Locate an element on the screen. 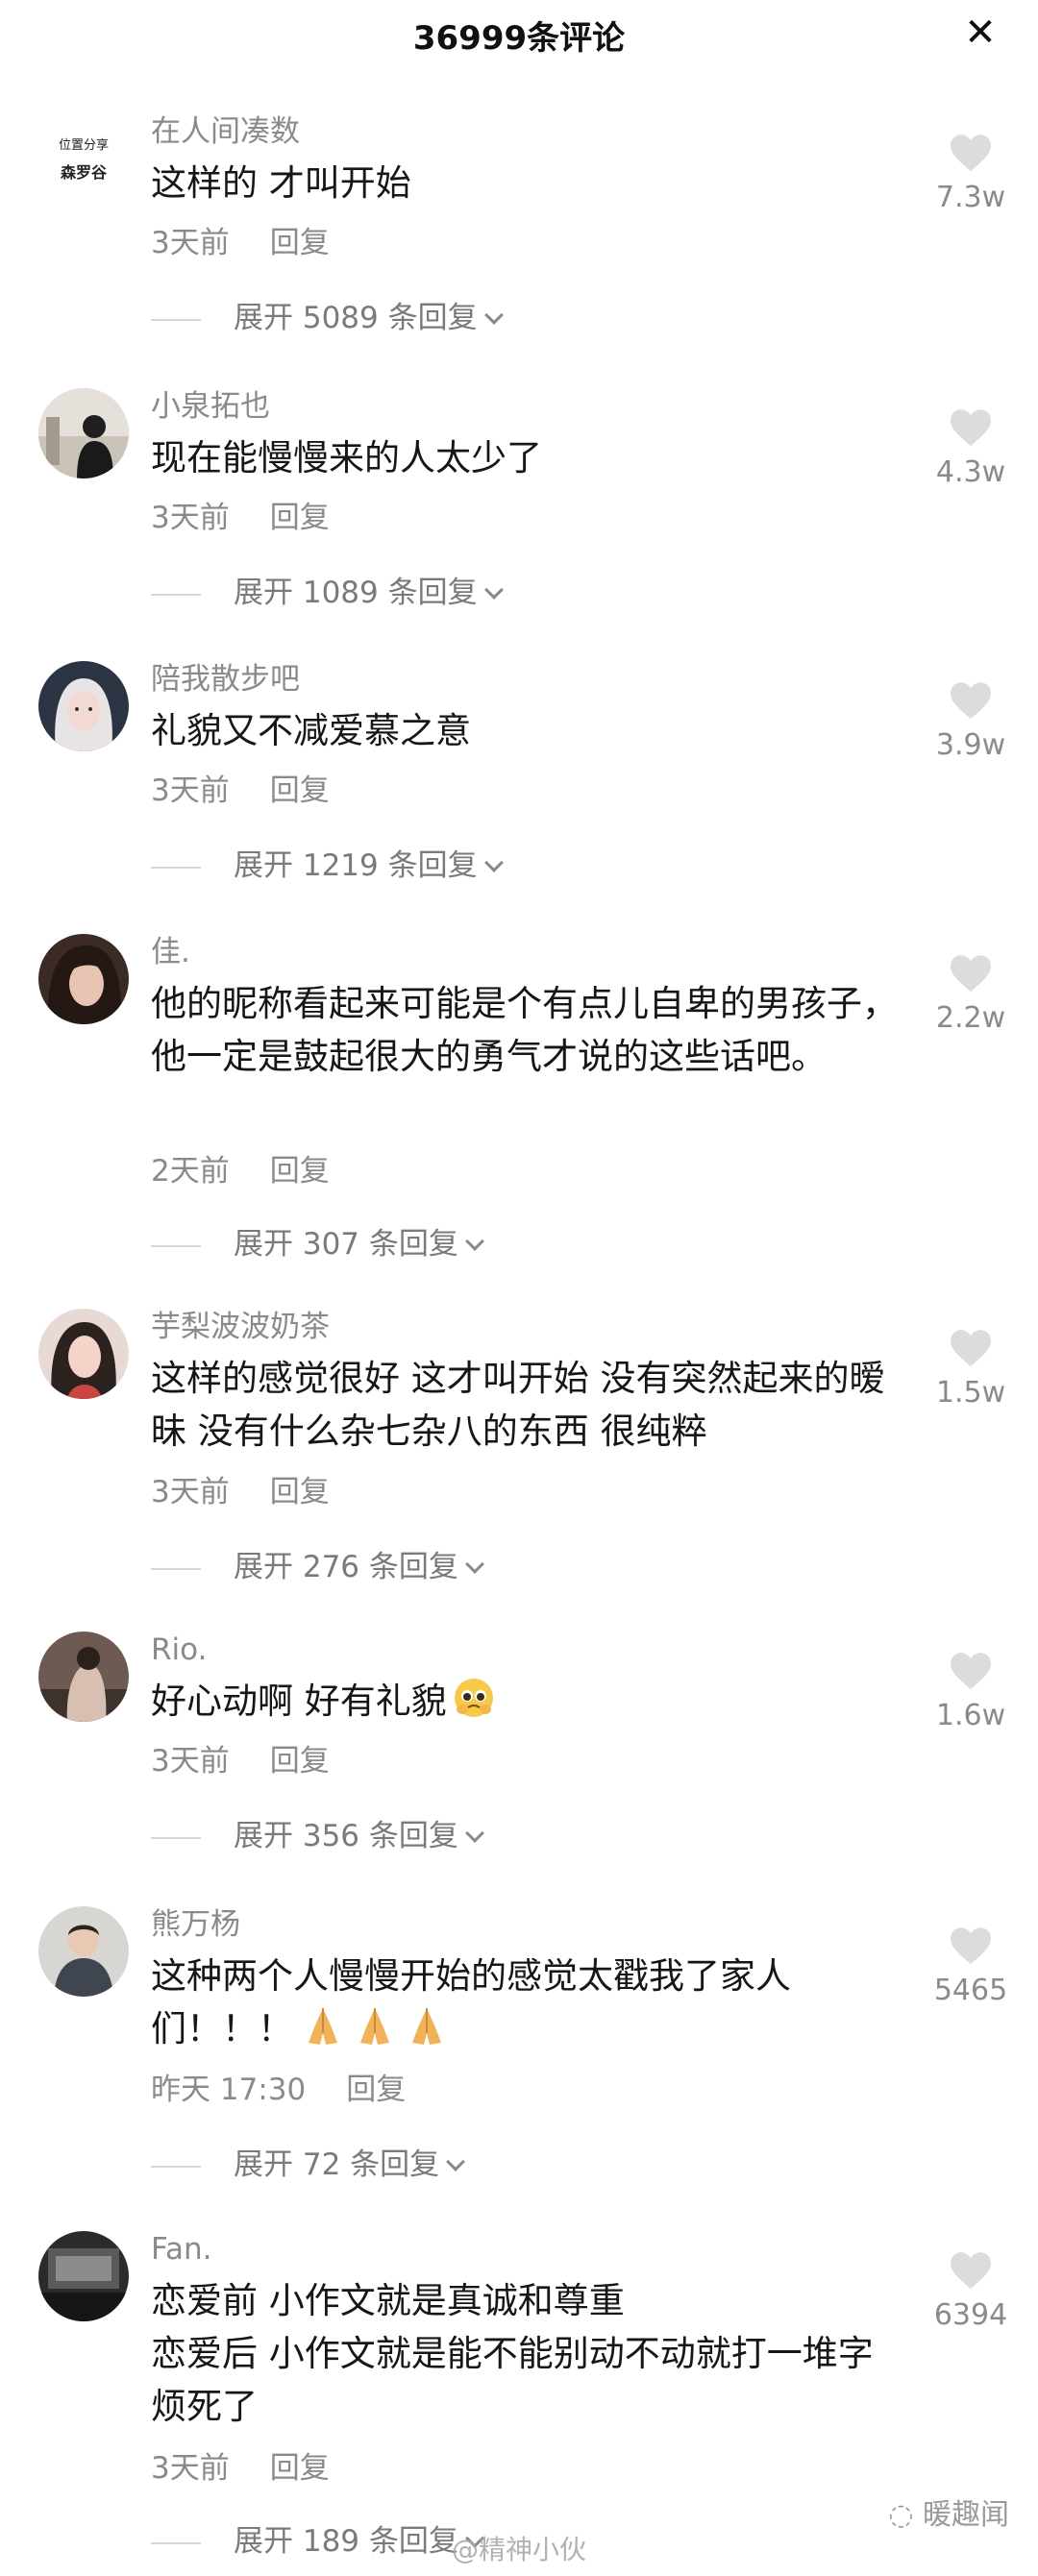  like-count: 1.5w is located at coordinates (970, 1393).